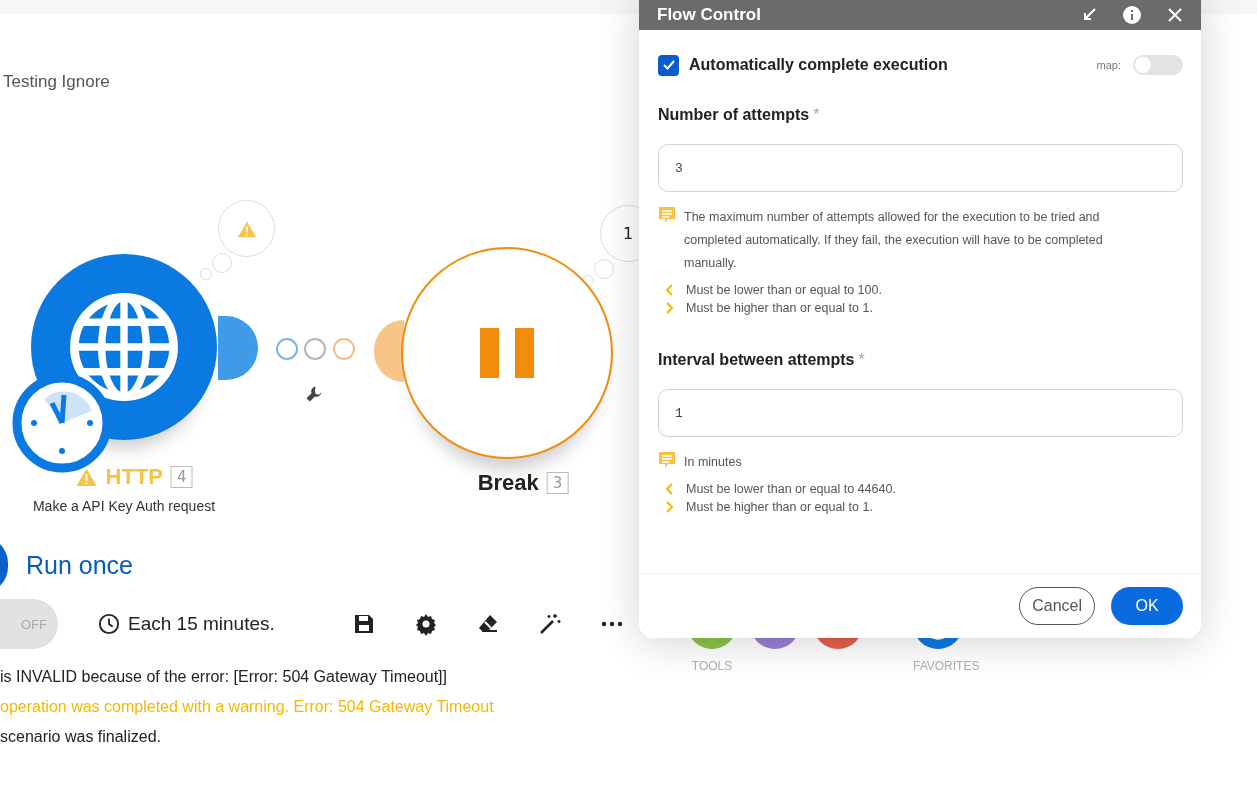 Image resolution: width=1257 pixels, height=786 pixels. What do you see at coordinates (946, 666) in the screenshot?
I see `group-label: FAVORITES` at bounding box center [946, 666].